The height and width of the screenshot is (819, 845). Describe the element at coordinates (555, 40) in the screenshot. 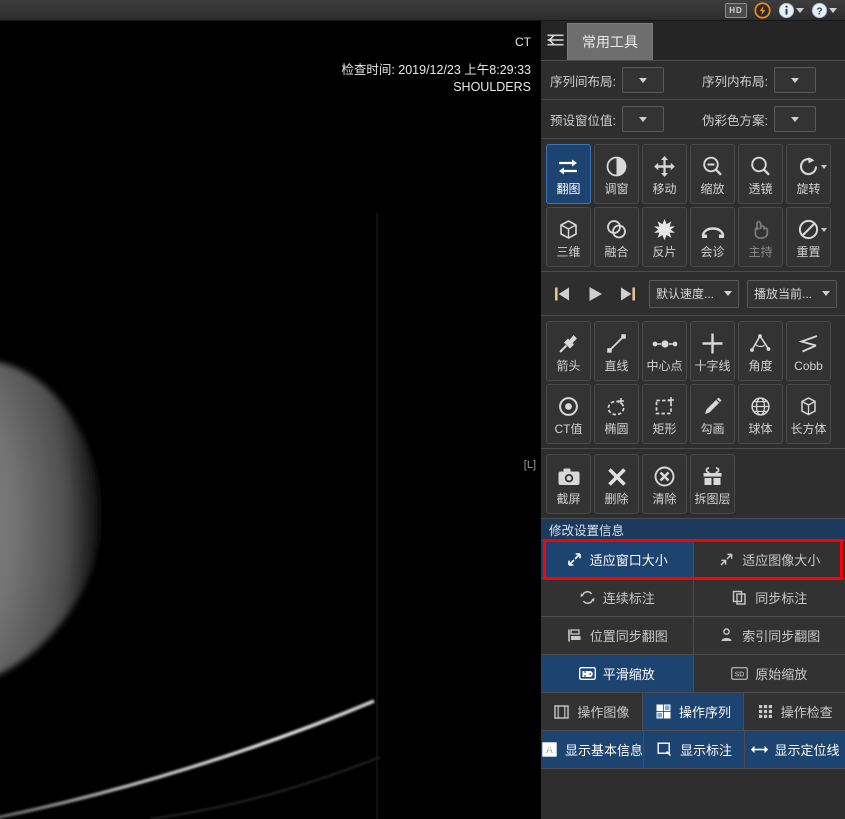

I see `list-menu-icon` at that location.